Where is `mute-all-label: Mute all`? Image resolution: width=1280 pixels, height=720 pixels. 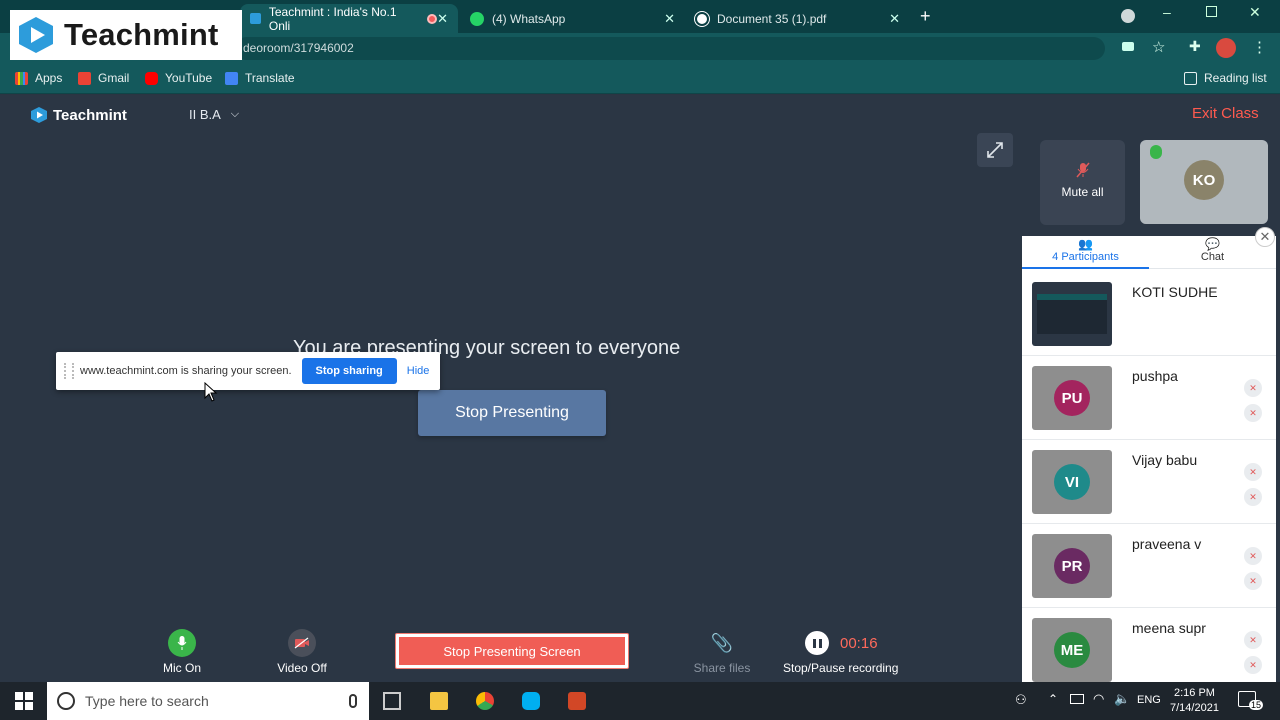 mute-all-label: Mute all is located at coordinates (1082, 192).